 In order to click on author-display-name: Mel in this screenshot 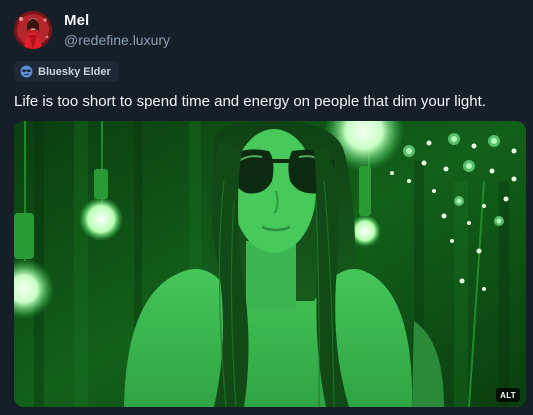, I will do `click(76, 20)`.